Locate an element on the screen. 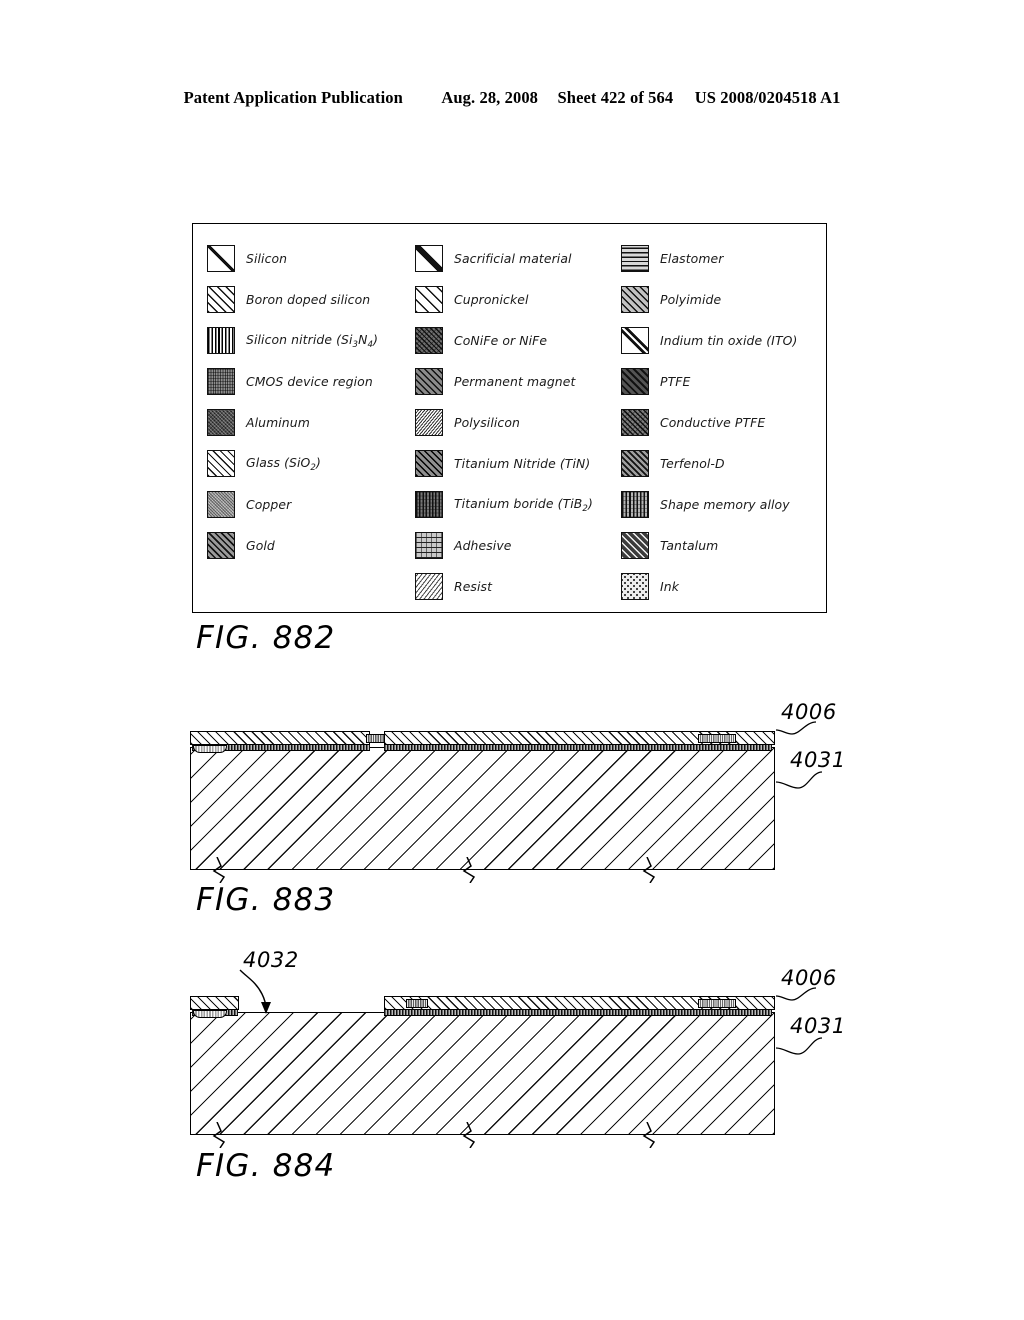 The width and height of the screenshot is (1024, 1320). legend-item-label: Aluminum is located at coordinates (278, 422).